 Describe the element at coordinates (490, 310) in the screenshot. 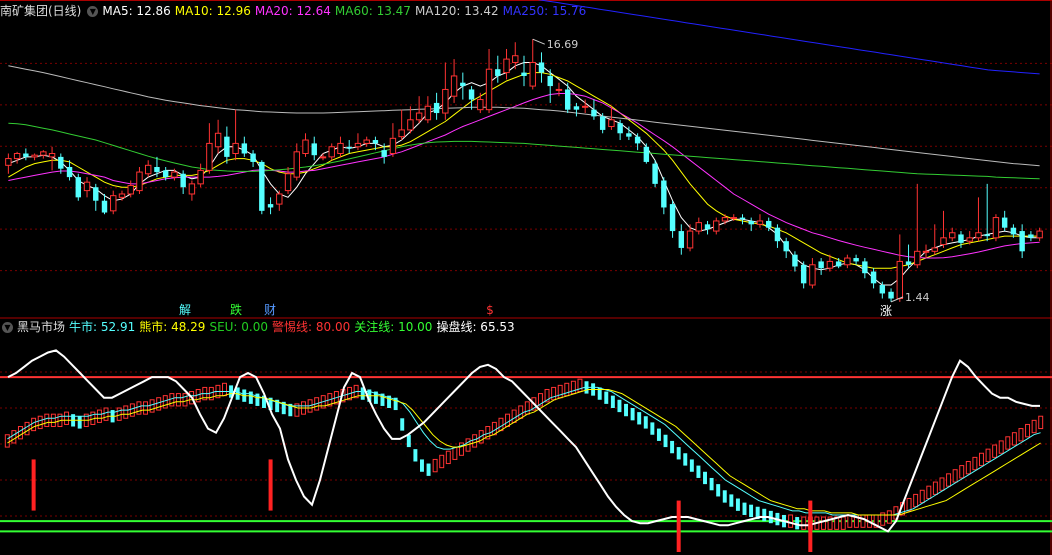

I see `event-marker: $` at that location.